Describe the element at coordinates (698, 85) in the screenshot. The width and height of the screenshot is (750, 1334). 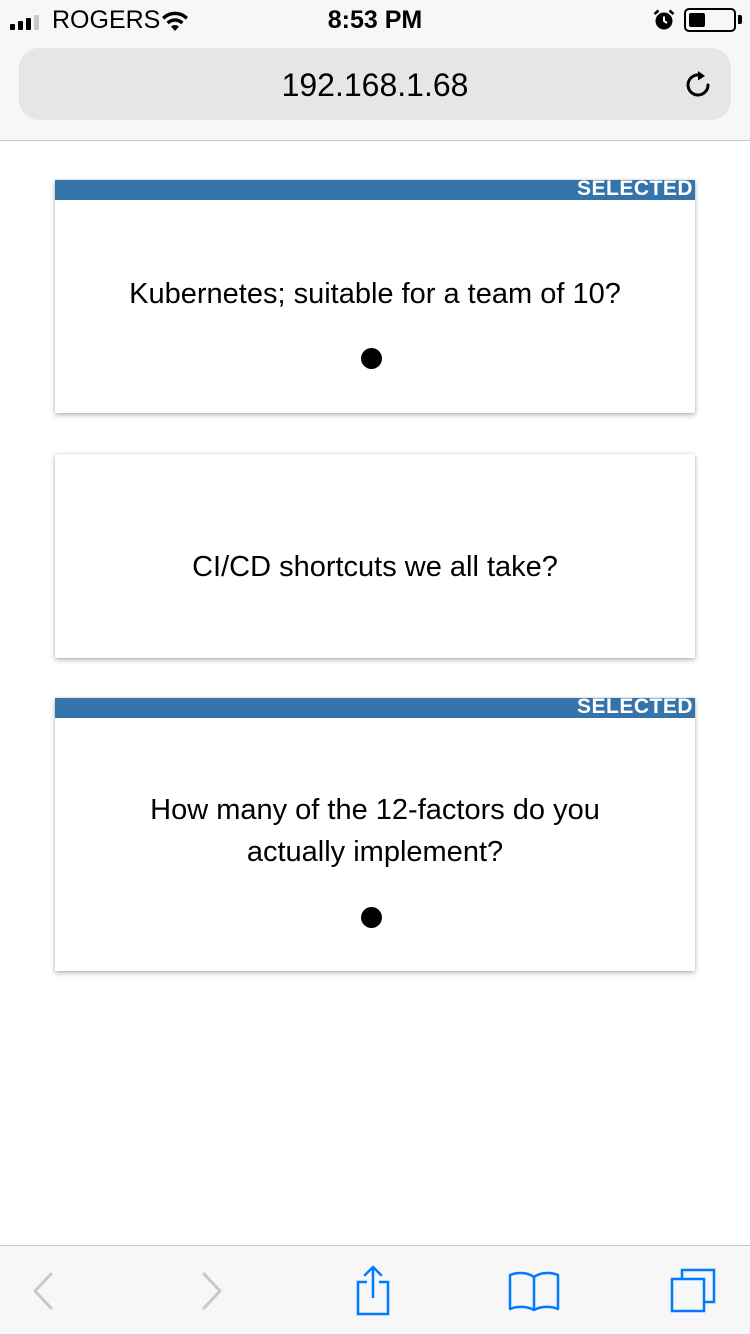
I see `reload-icon` at that location.